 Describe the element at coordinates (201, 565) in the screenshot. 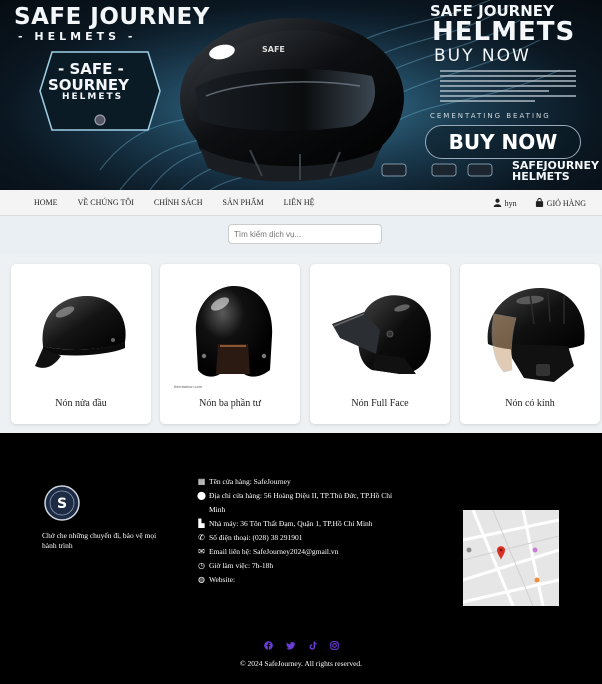

I see `clock-icon: ◷` at that location.